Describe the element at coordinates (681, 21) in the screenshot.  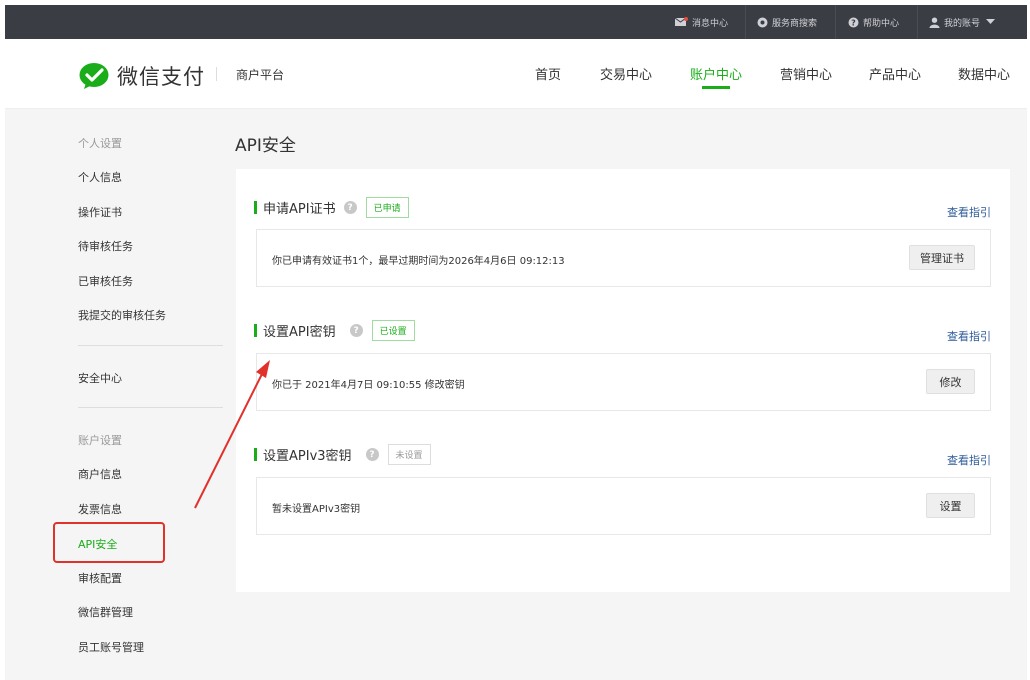
I see `mail-icon` at that location.